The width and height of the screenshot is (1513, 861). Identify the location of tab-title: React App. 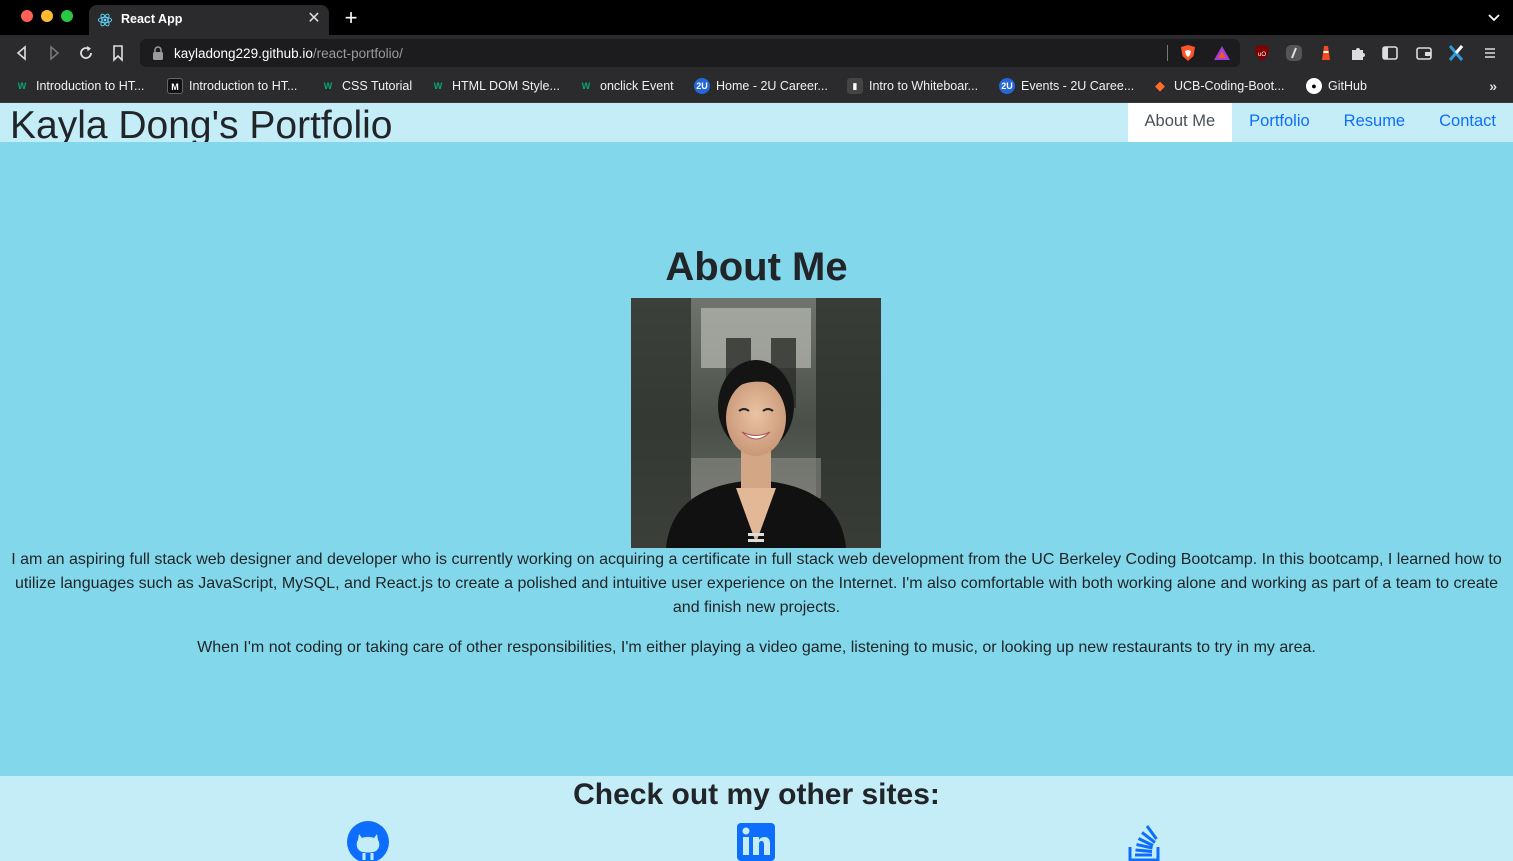
(152, 19).